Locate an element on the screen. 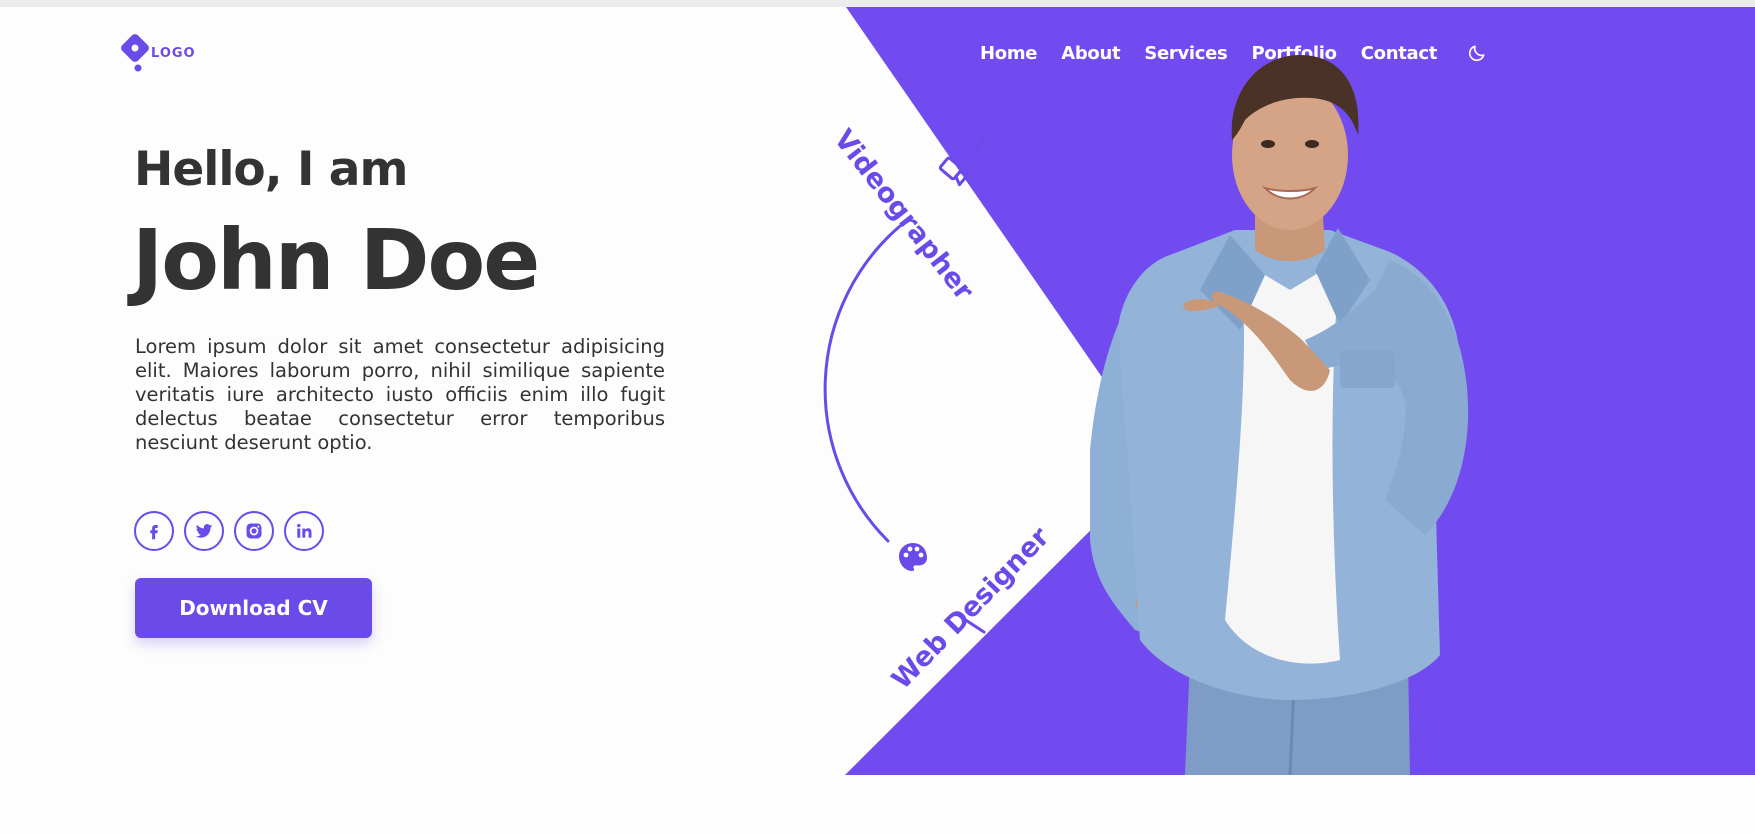  social-links is located at coordinates (234, 531).